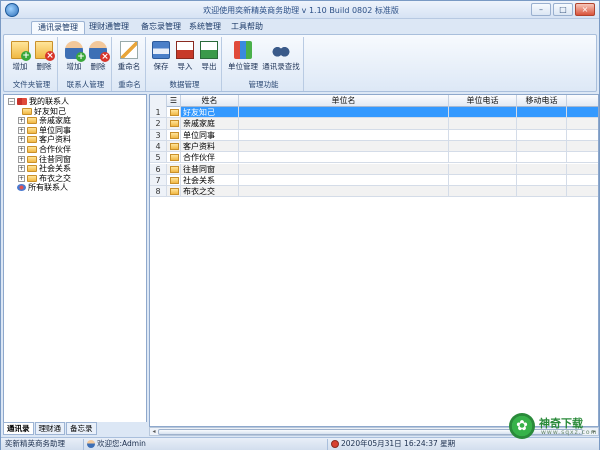  I want to click on export-button: 导出, so click(209, 57).